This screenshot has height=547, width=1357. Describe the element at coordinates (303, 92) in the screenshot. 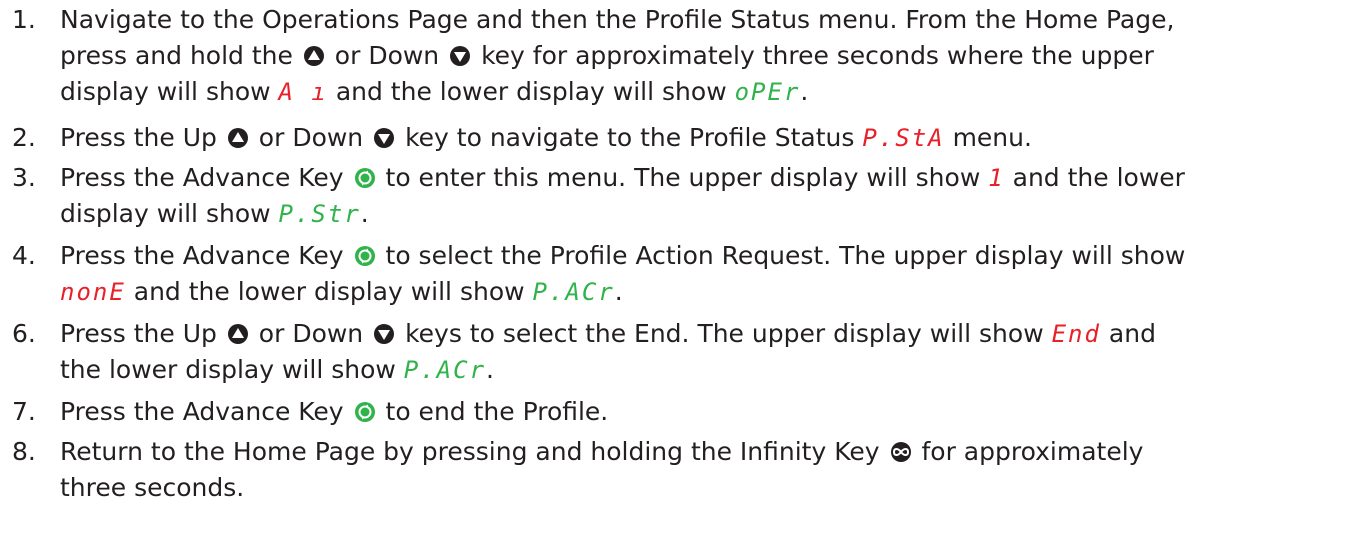

I see `upper-display-readout: A ı` at that location.